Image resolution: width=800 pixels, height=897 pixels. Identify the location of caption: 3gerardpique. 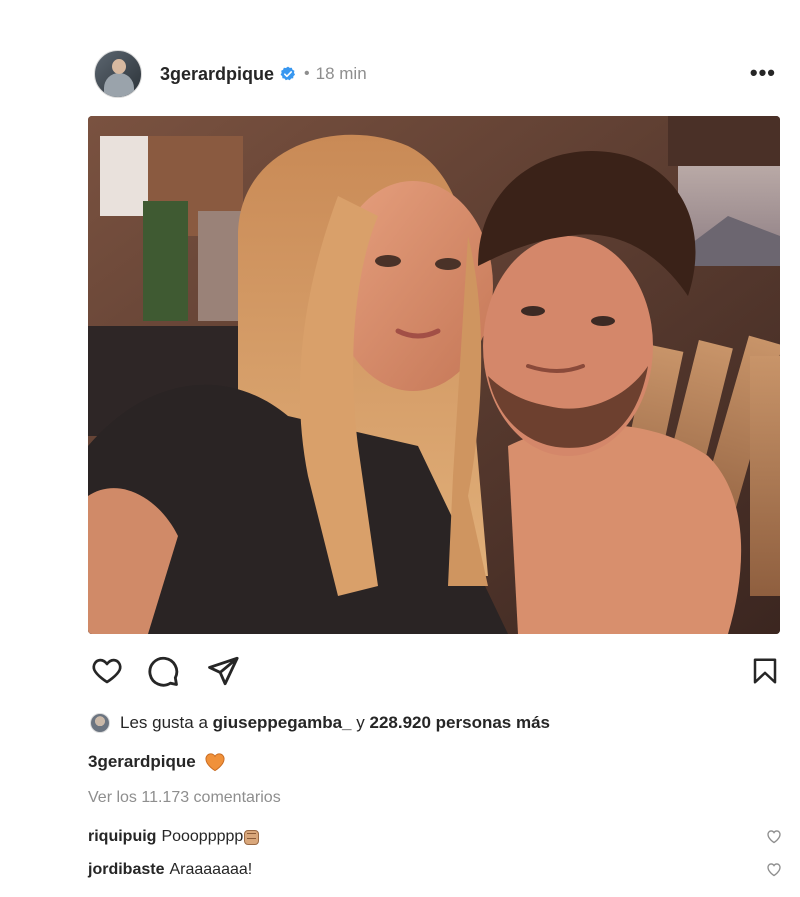
(157, 762).